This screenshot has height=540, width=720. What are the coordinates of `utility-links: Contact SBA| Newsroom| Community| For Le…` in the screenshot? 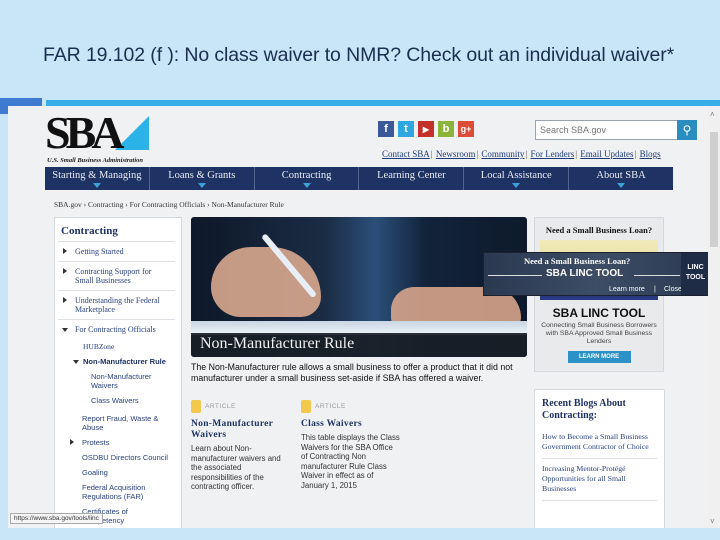 It's located at (521, 154).